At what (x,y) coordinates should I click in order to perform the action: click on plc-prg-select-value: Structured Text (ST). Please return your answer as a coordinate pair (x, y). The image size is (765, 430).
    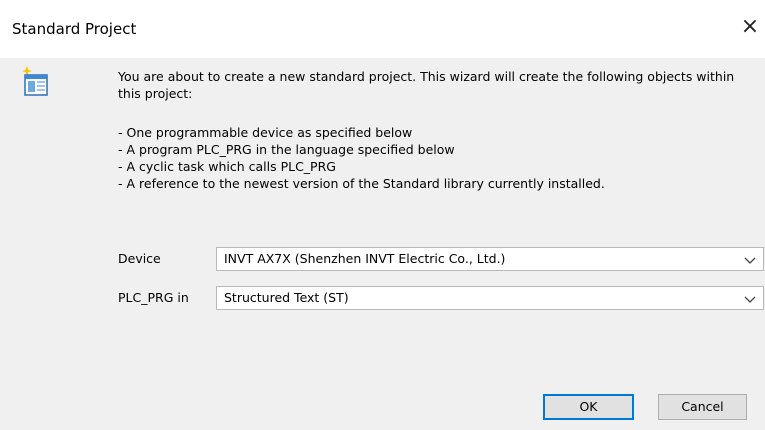
    Looking at the image, I should click on (286, 297).